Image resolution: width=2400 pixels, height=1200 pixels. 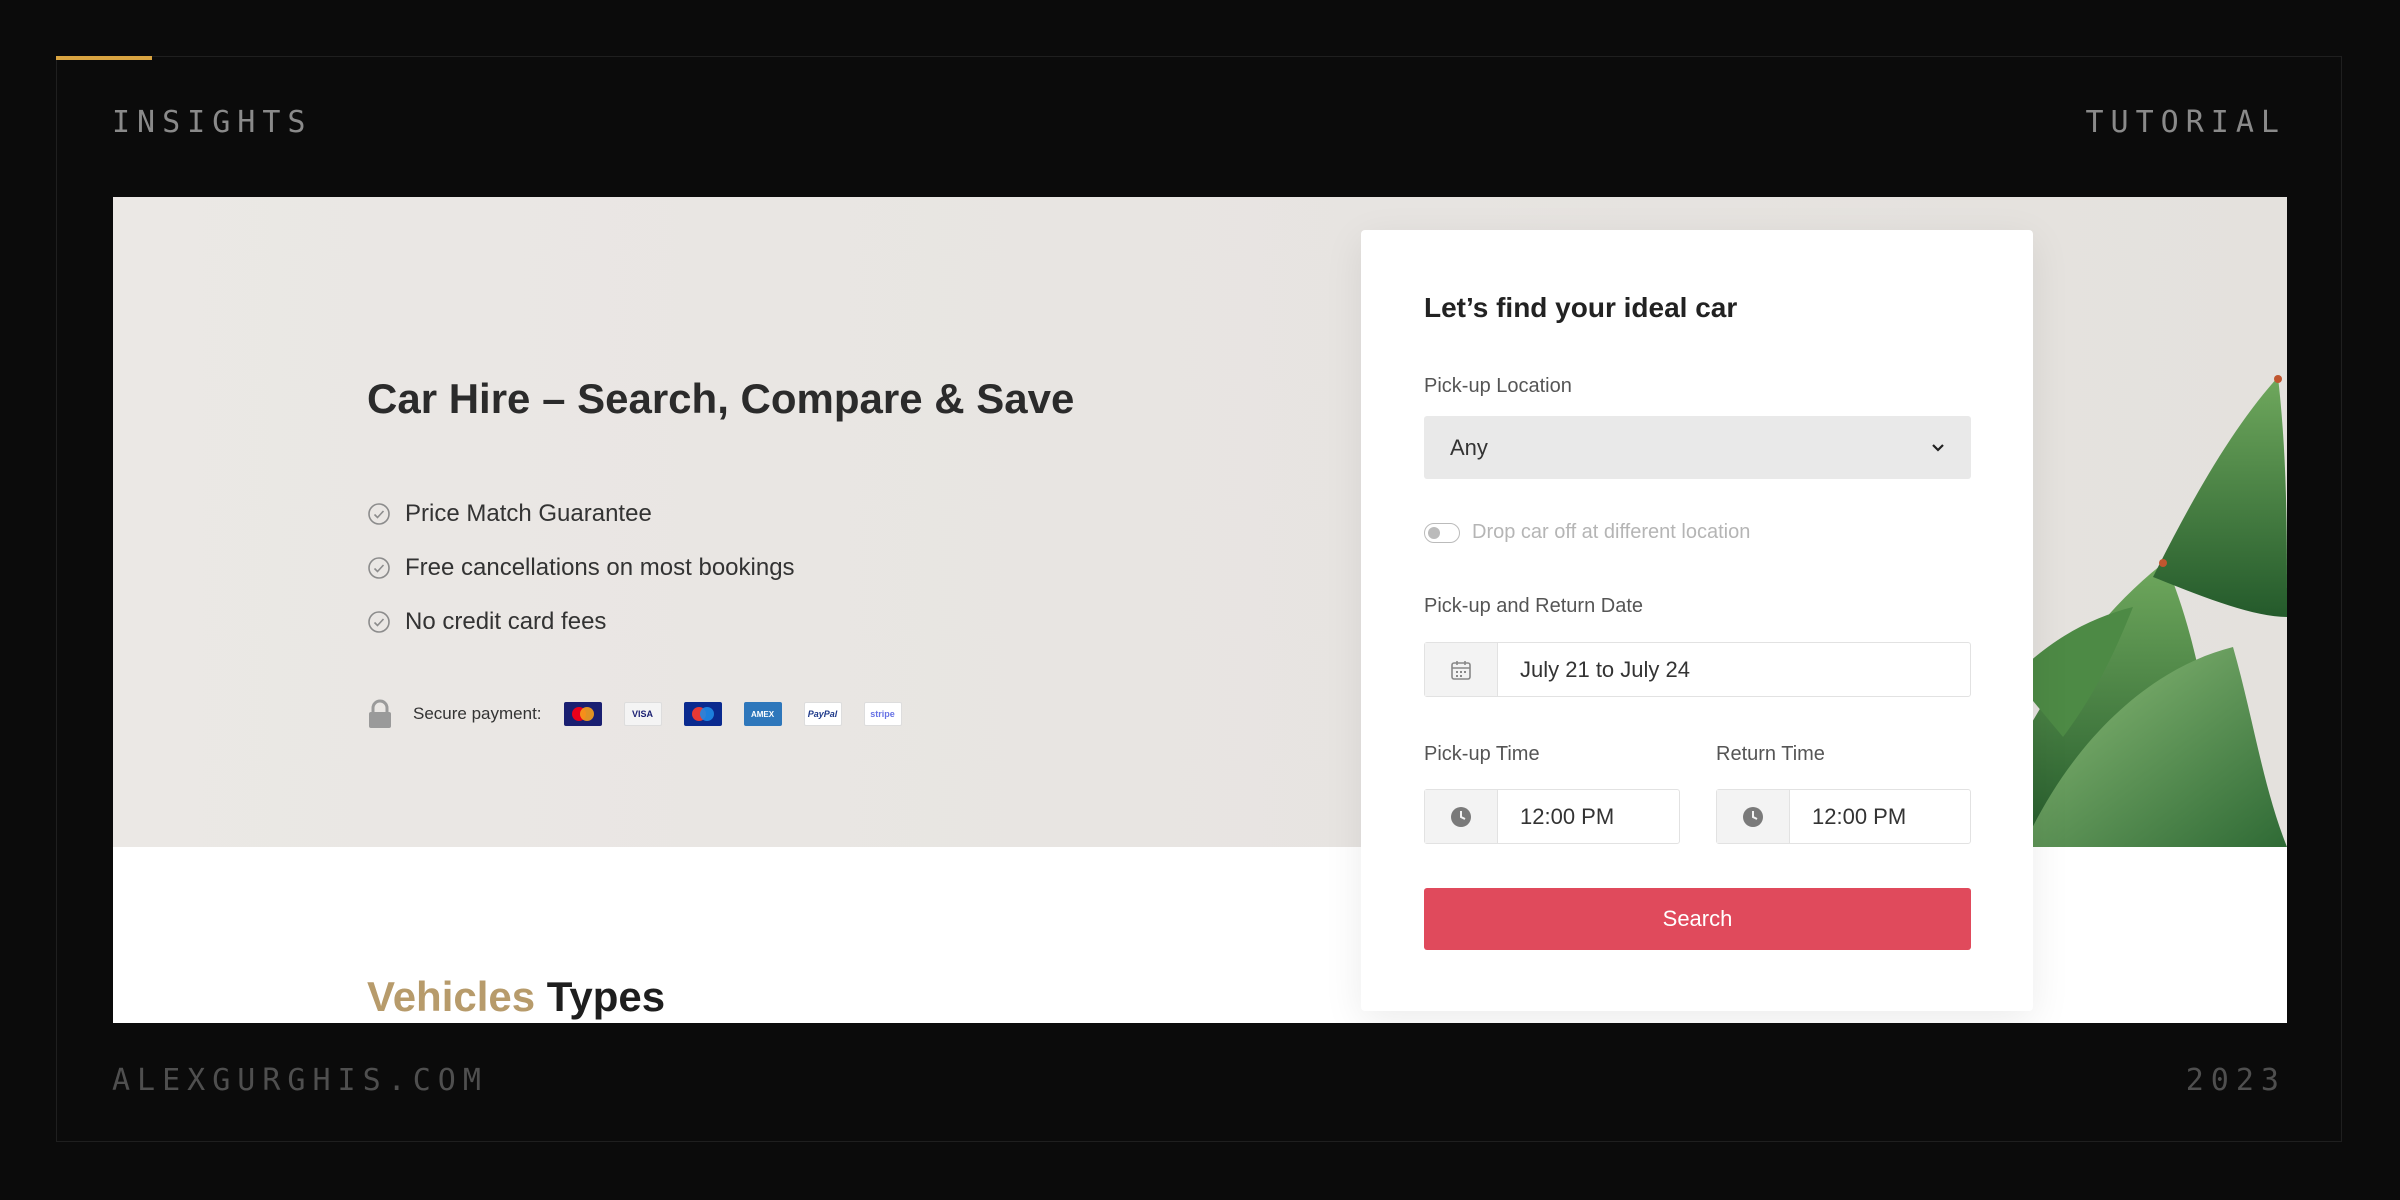 What do you see at coordinates (1611, 532) in the screenshot?
I see `dropoff-toggle-label: Drop car off at different location` at bounding box center [1611, 532].